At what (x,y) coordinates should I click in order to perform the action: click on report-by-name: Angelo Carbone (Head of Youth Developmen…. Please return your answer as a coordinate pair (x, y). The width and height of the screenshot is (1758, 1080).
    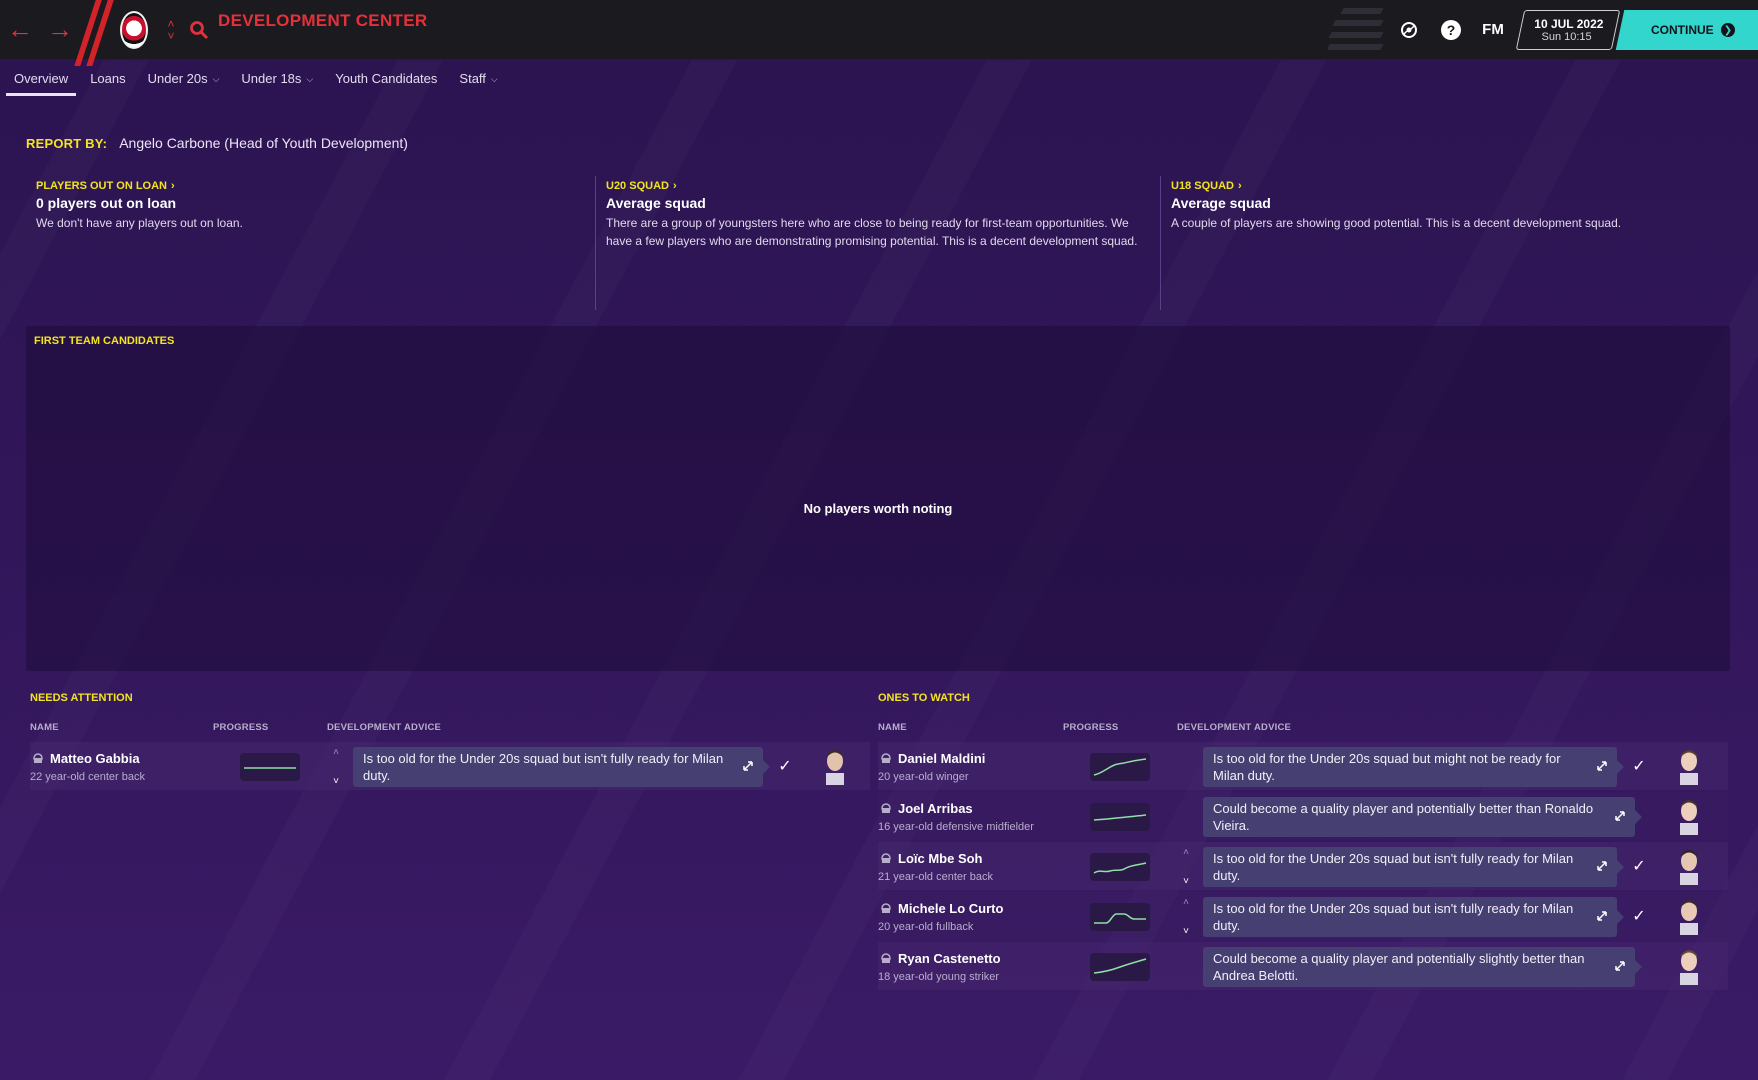
    Looking at the image, I should click on (263, 143).